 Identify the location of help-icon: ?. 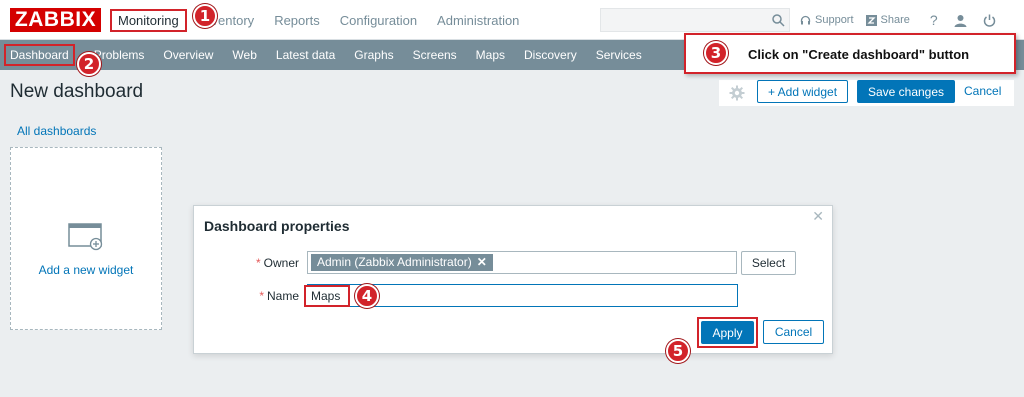
(934, 20).